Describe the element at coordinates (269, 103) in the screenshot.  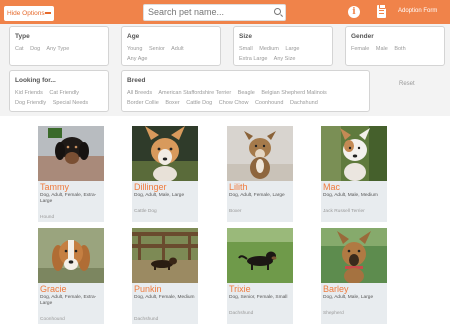
I see `filter-option: Coonhound` at that location.